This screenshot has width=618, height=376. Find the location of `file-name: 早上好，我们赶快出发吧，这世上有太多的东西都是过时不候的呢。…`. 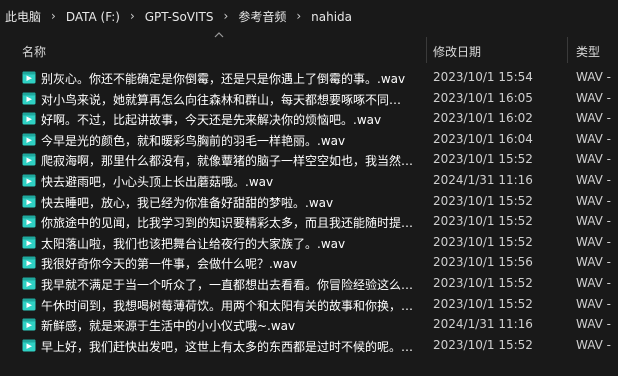

file-name: 早上好，我们赶快出发吧，这世上有太多的东西都是过时不候的呢。… is located at coordinates (227, 346).